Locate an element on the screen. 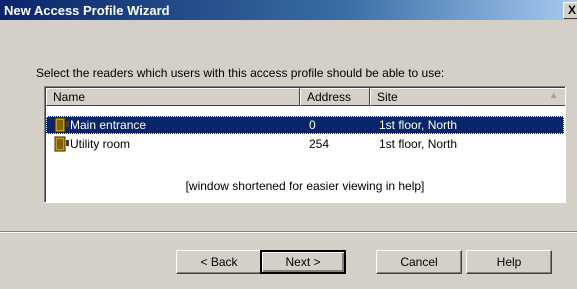 The height and width of the screenshot is (289, 577). reader-address: 254 is located at coordinates (319, 144).